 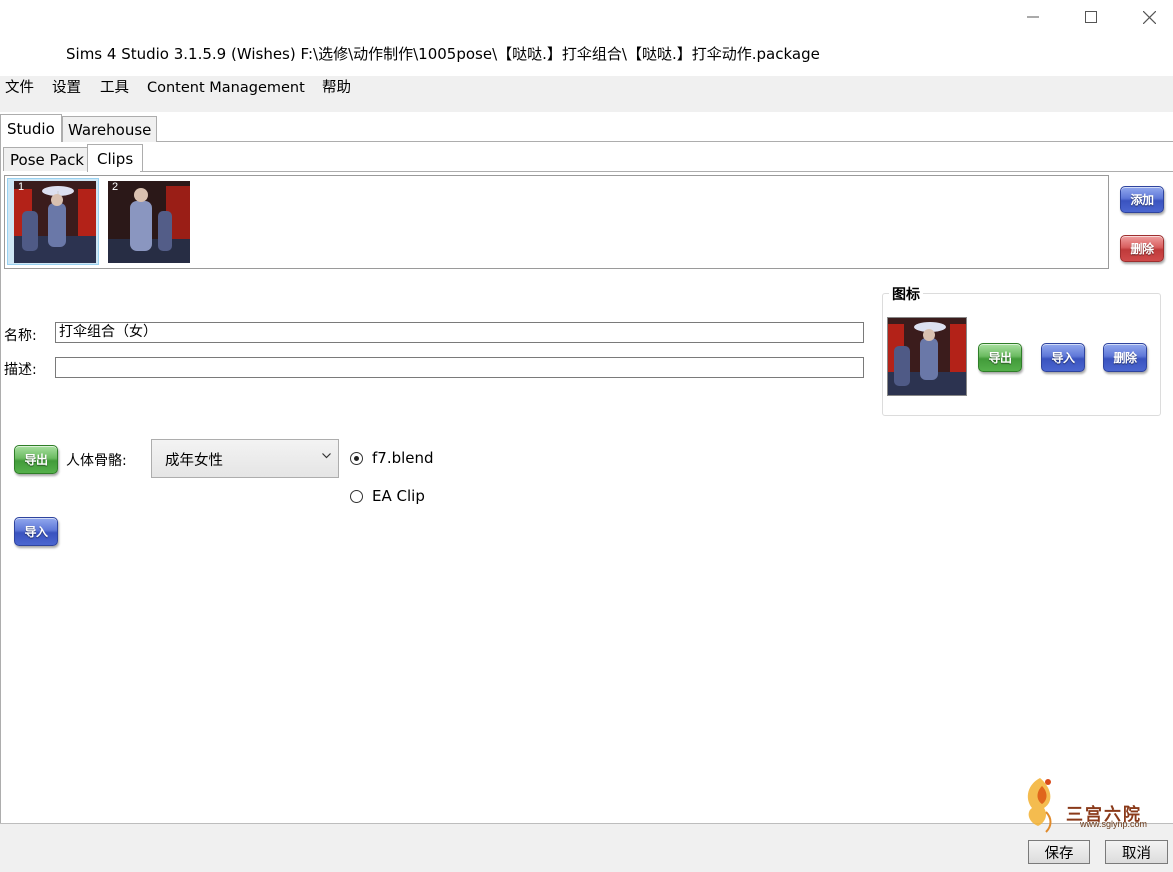 I want to click on watermark-url: www.sglynp.com, so click(x=1114, y=824).